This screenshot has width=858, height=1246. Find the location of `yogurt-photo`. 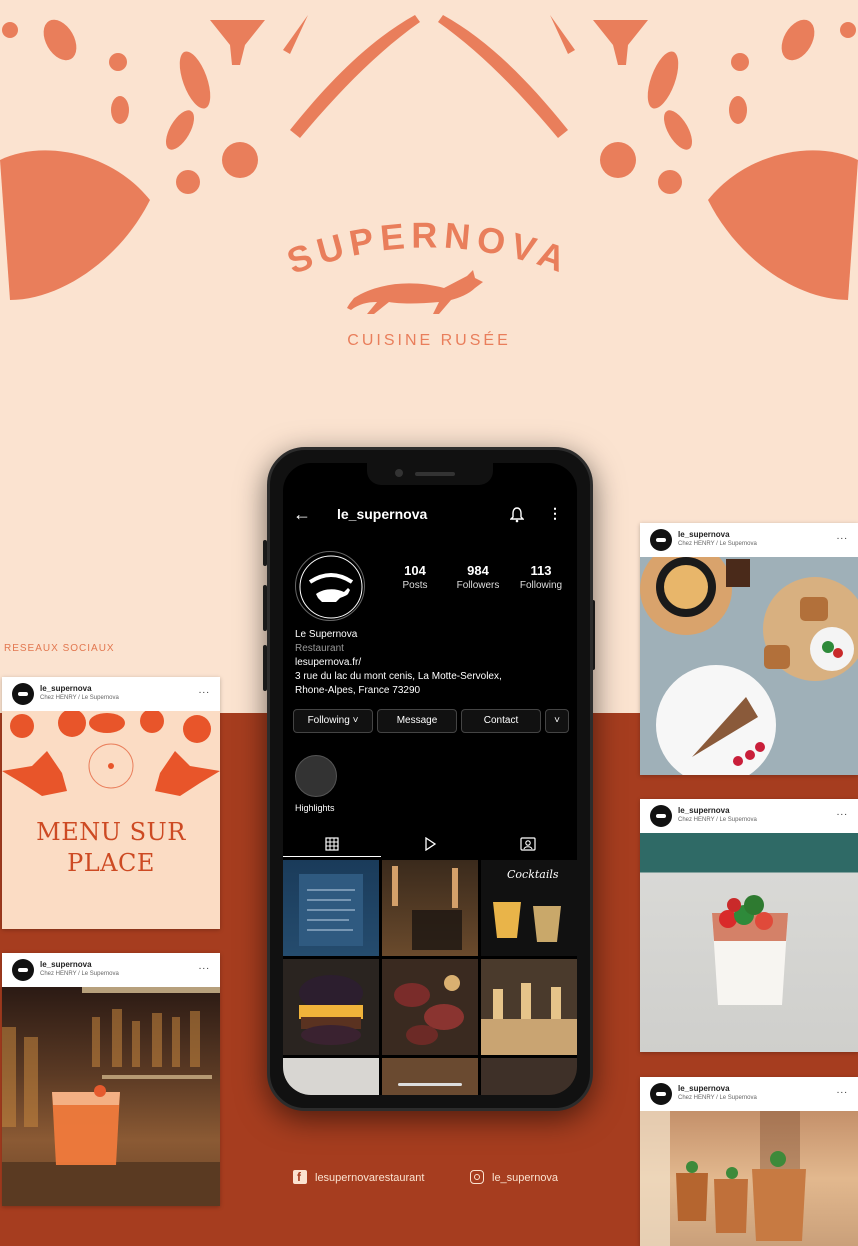

yogurt-photo is located at coordinates (750, 950).